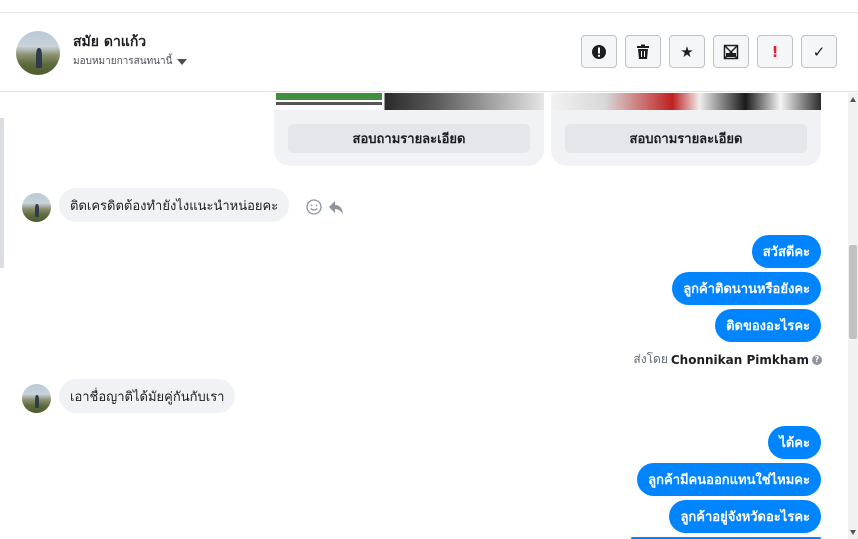 The width and height of the screenshot is (858, 539). I want to click on sent-by-label: ส่งโดย Chonnikan Pimkham ?, so click(727, 359).